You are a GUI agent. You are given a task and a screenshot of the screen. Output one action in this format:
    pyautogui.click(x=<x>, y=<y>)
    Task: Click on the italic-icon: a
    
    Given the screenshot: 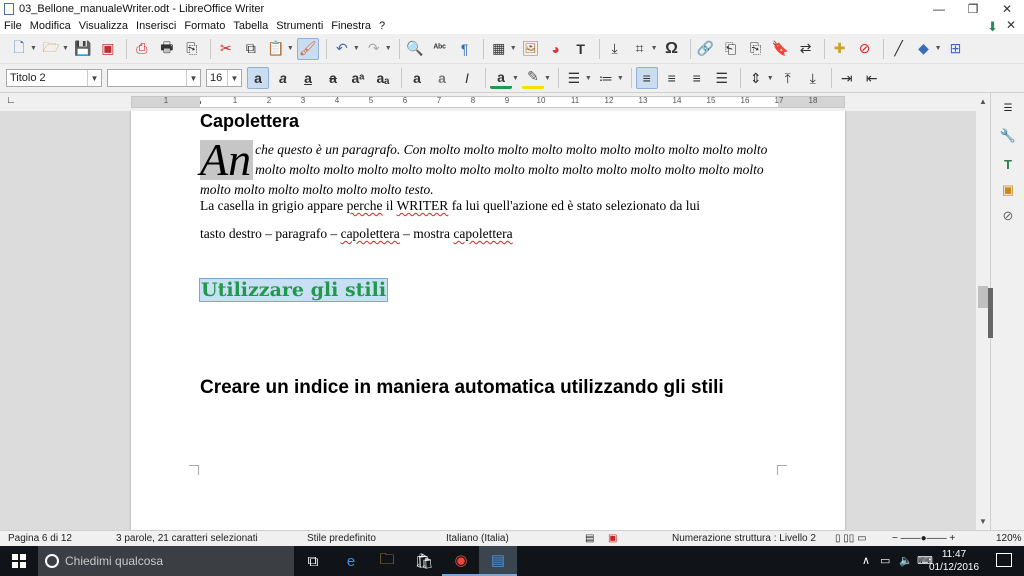 What is the action you would take?
    pyautogui.click(x=283, y=78)
    